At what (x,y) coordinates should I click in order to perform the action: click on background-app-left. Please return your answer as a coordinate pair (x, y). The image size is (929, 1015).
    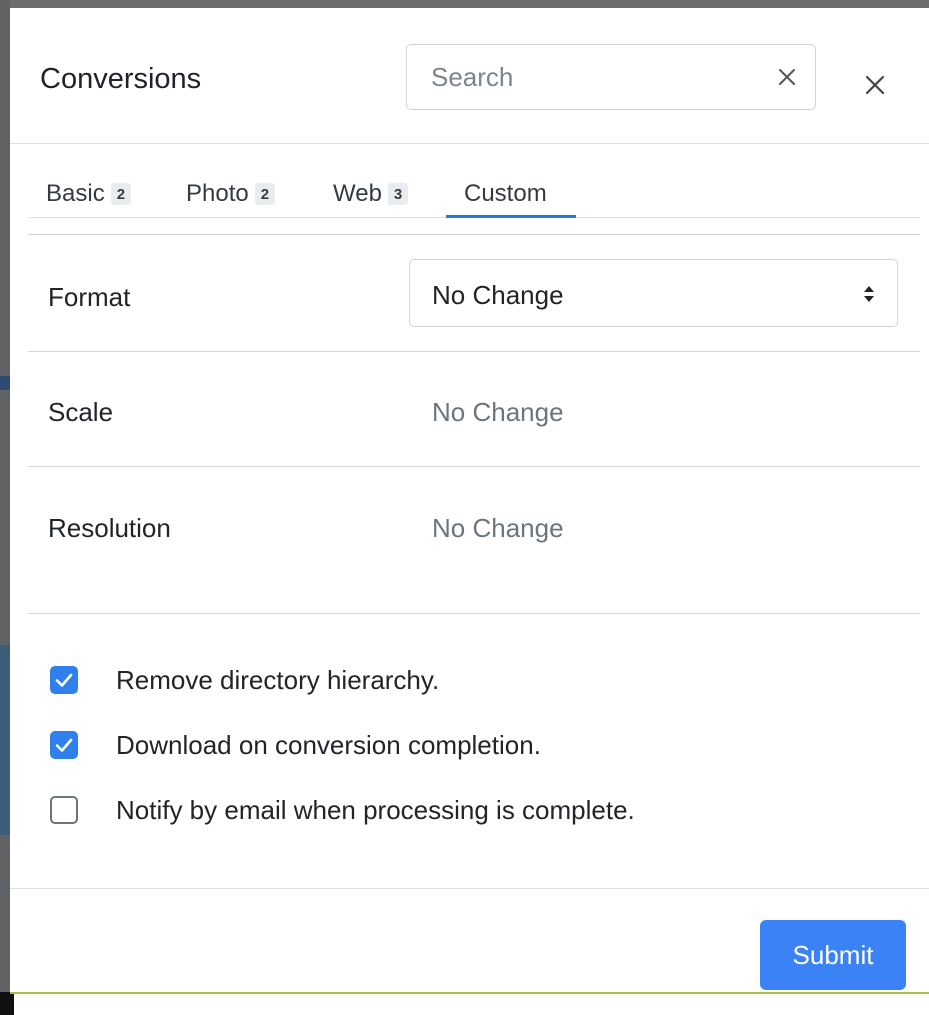
    Looking at the image, I should click on (5, 507).